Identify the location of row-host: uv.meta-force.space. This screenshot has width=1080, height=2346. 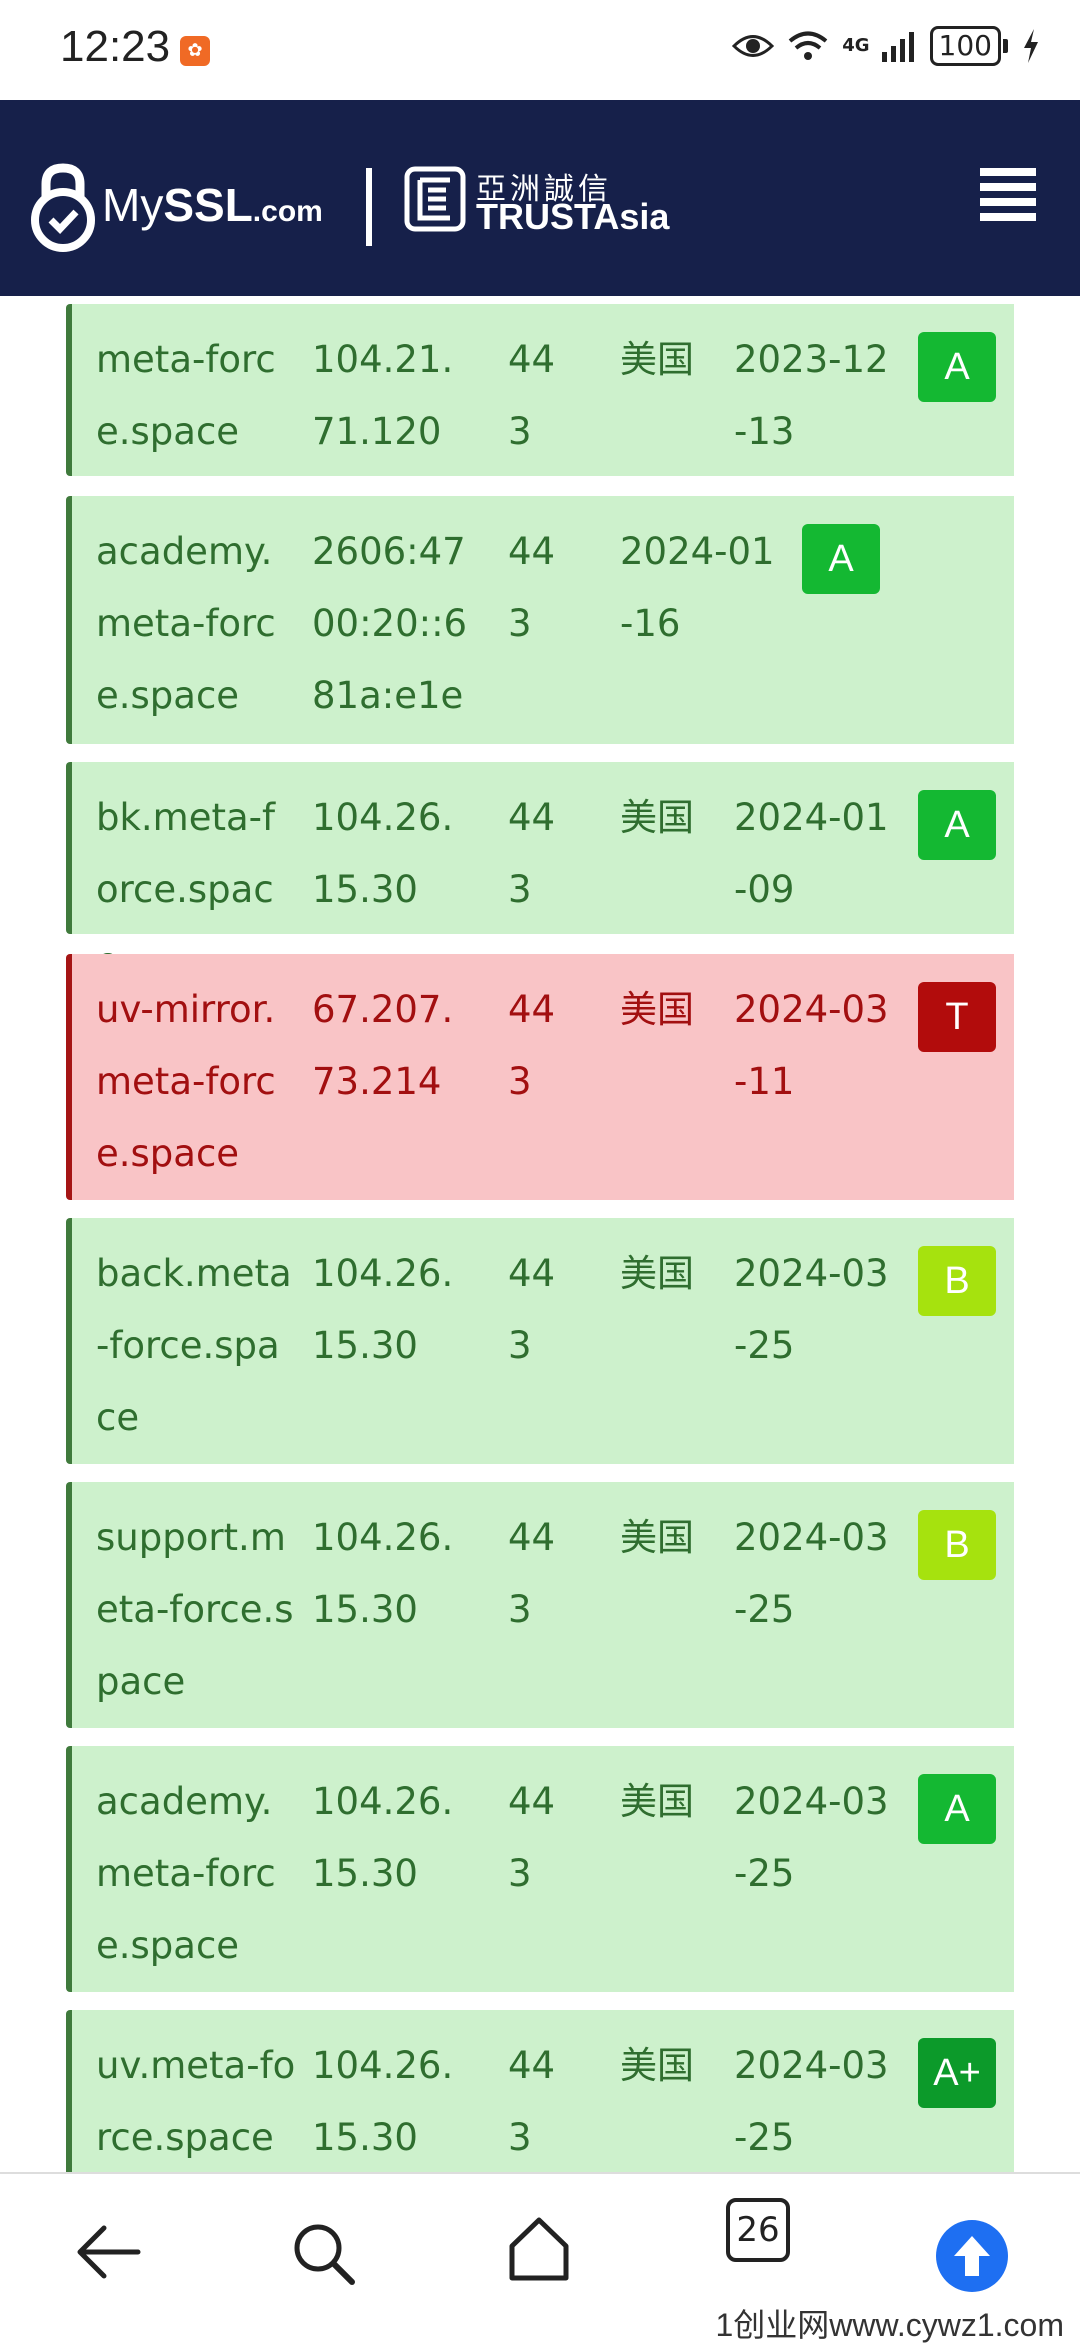
(196, 2101).